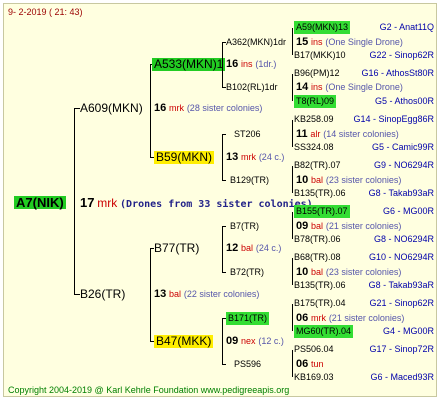 This screenshot has height=403, width=440. What do you see at coordinates (249, 180) in the screenshot?
I see `gen3-queen-4: B129(TR)` at bounding box center [249, 180].